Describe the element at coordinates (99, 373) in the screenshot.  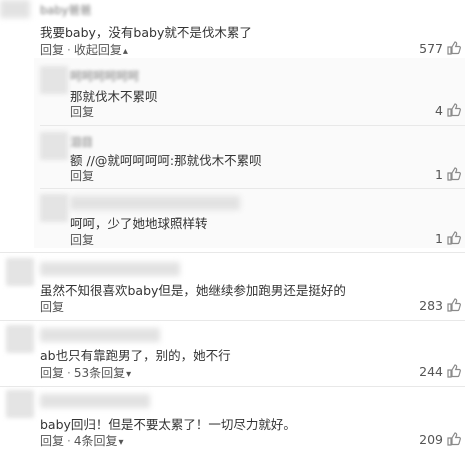
I see `view-replies-button: 53条回复` at that location.